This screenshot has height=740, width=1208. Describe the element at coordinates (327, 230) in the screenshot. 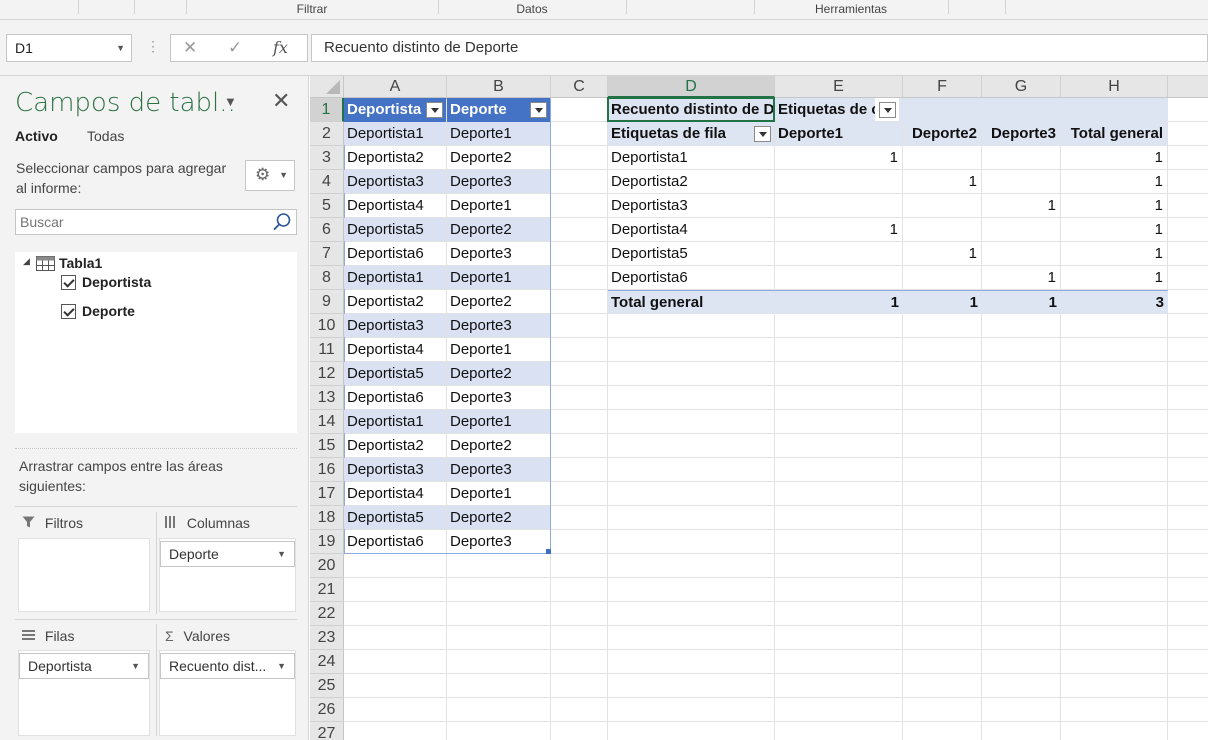

I see `row-header-6: 6` at that location.